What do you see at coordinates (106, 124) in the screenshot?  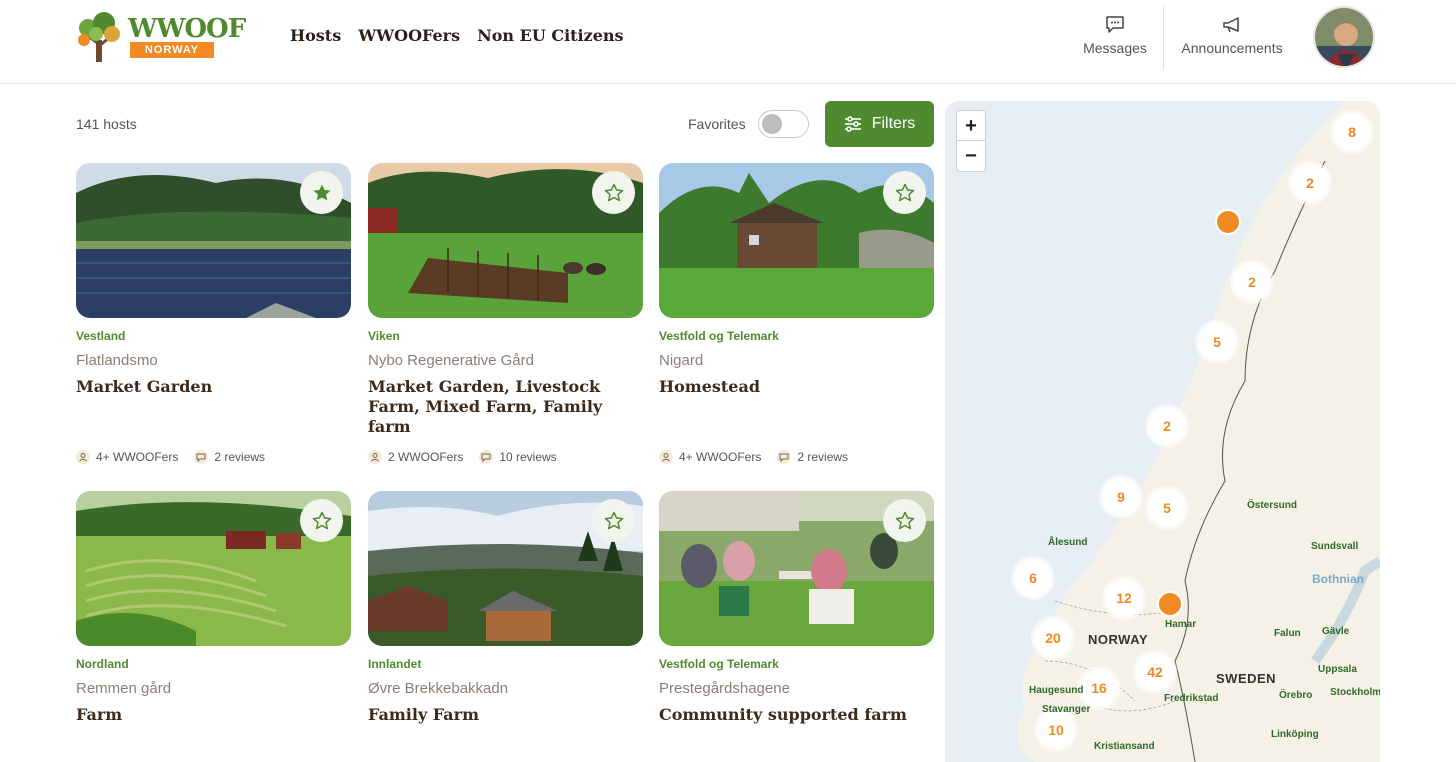 I see `hosts-count: 141 hosts` at bounding box center [106, 124].